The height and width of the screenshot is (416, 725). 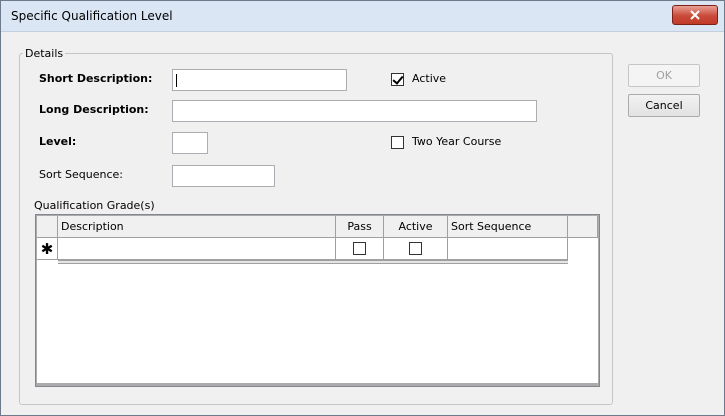 I want to click on column-header-active: Active, so click(x=416, y=227).